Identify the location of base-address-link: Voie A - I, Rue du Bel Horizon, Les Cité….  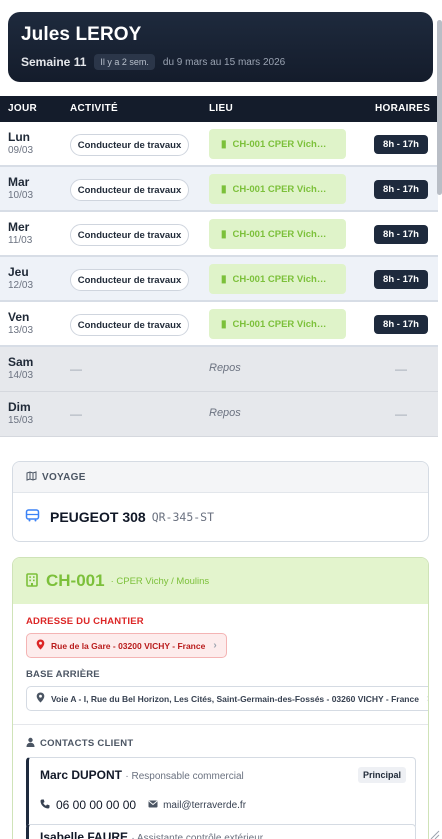
(227, 698).